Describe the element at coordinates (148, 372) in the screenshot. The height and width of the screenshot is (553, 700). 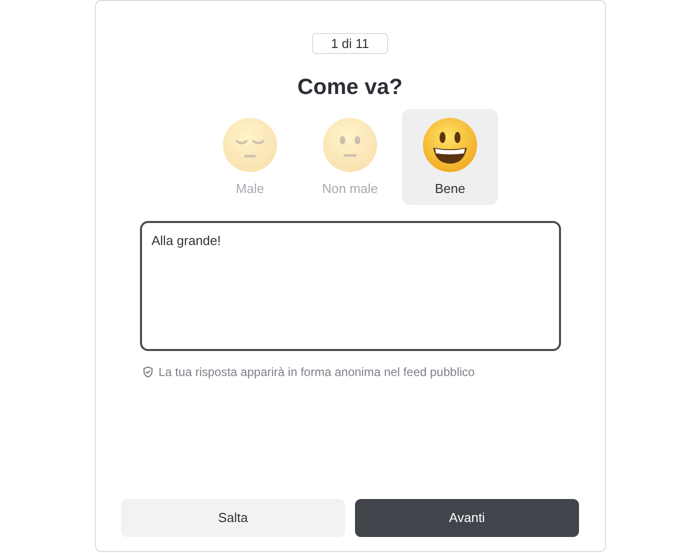
I see `shield-check-icon` at that location.